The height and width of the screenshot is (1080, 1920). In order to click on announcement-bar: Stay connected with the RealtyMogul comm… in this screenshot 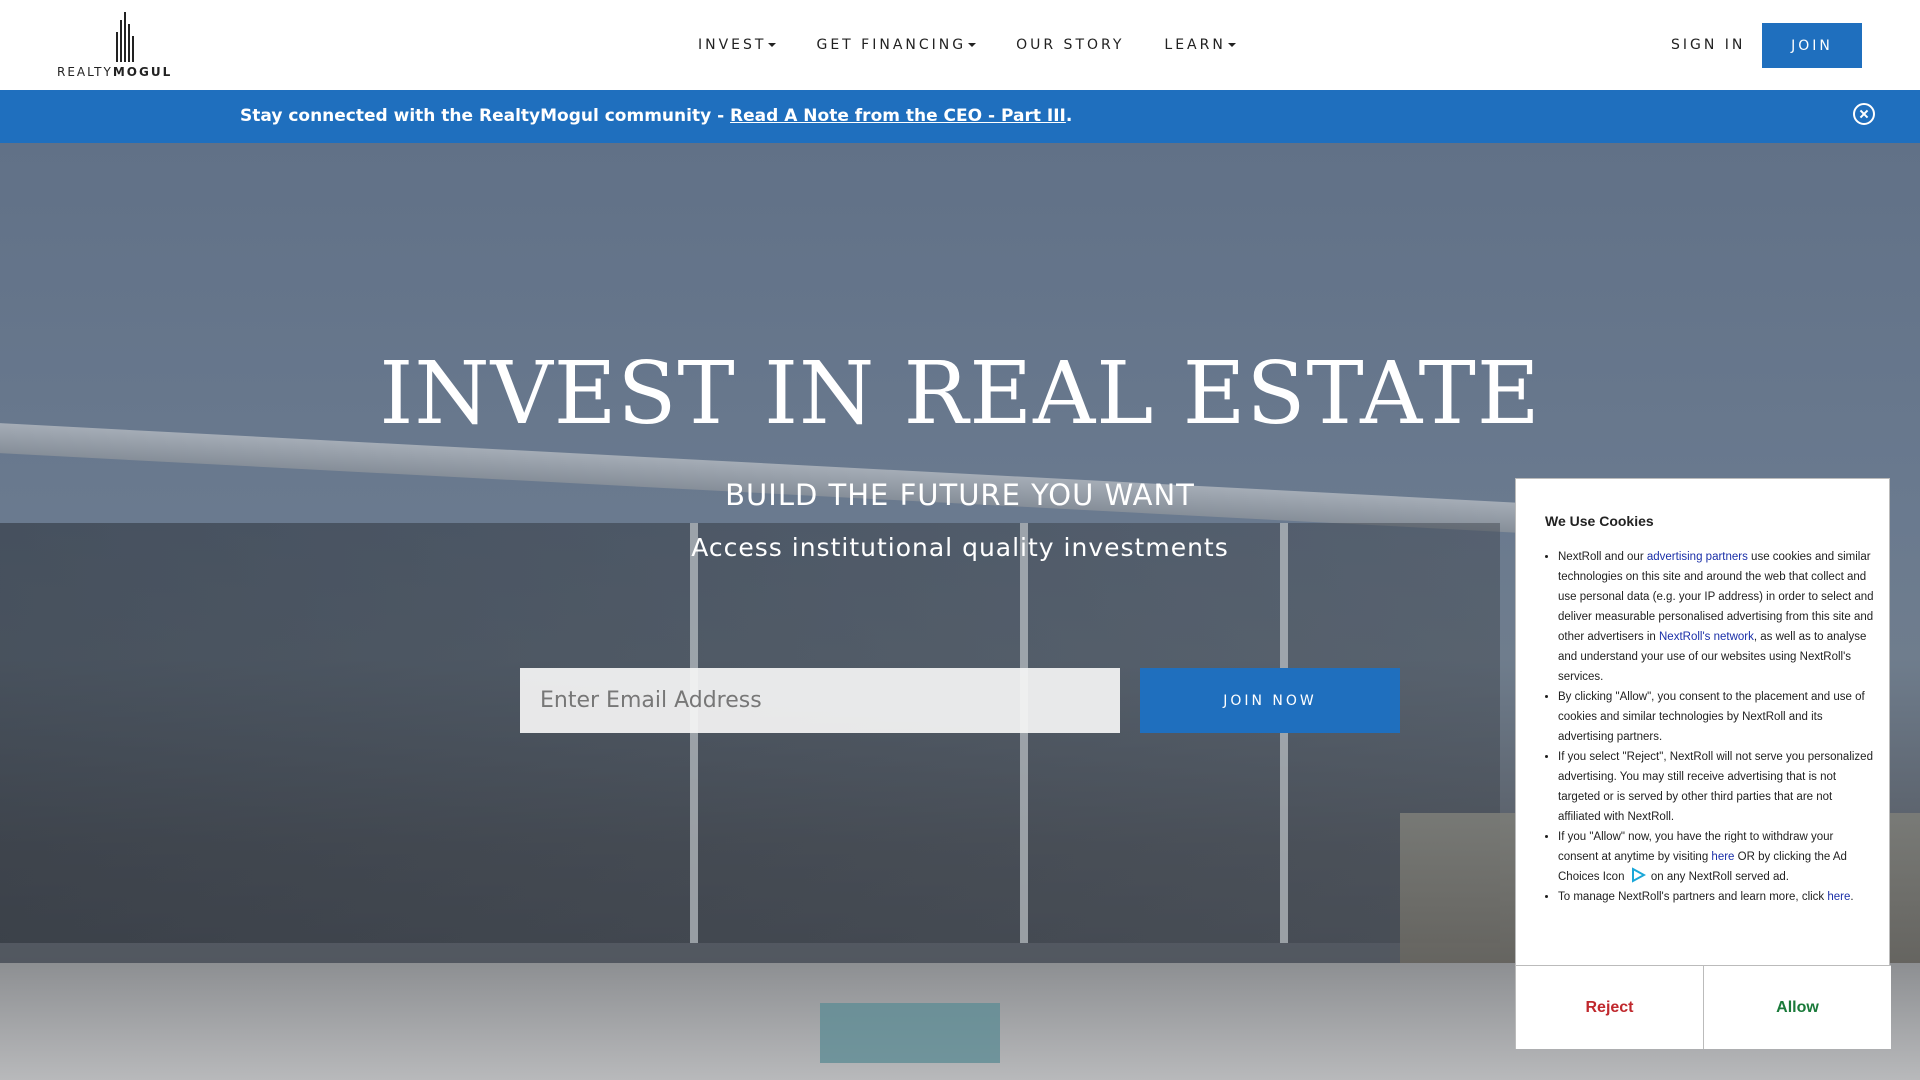, I will do `click(960, 116)`.